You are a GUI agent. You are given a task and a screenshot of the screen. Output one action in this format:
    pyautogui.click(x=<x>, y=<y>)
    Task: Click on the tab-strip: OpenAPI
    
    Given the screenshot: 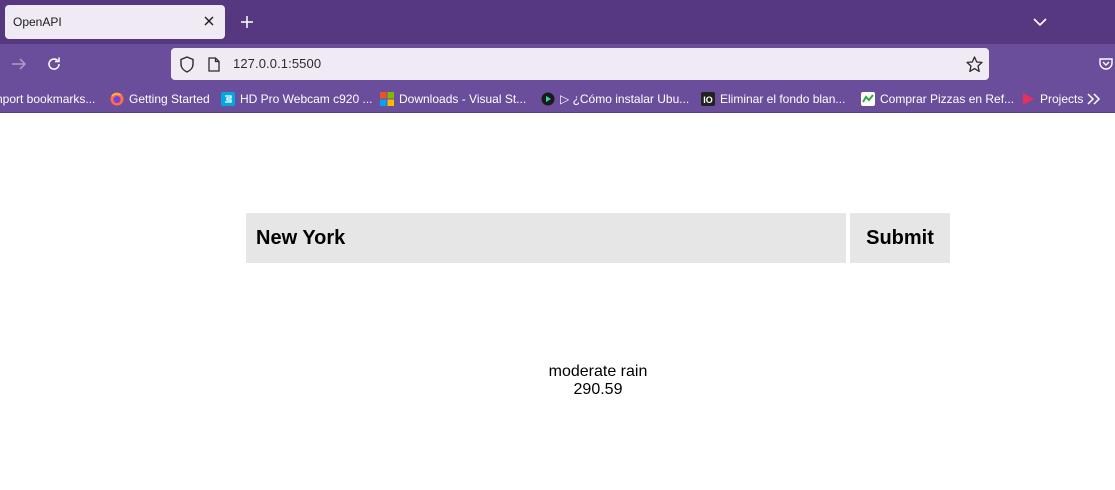 What is the action you would take?
    pyautogui.click(x=557, y=22)
    